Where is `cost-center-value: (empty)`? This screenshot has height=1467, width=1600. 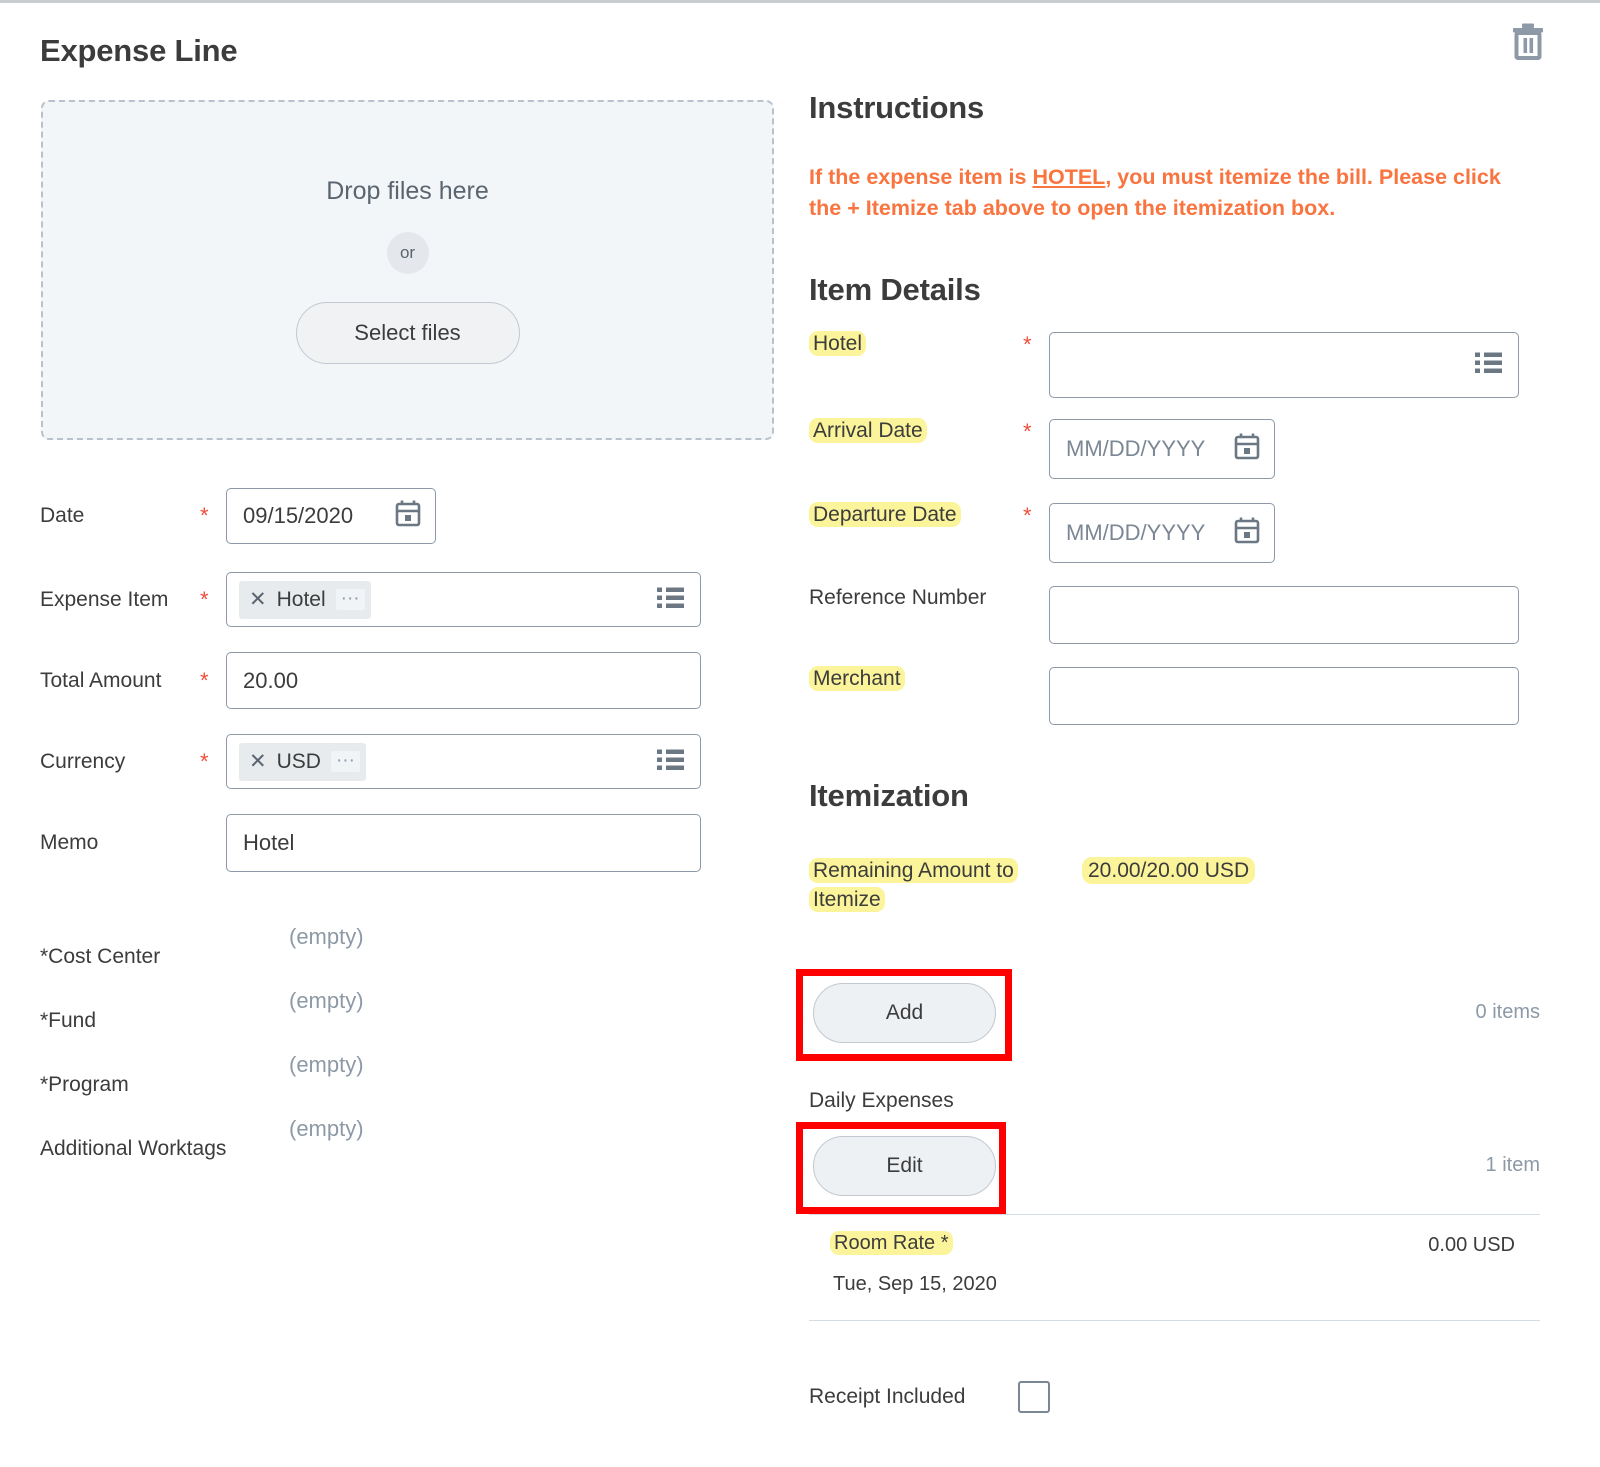 cost-center-value: (empty) is located at coordinates (326, 937).